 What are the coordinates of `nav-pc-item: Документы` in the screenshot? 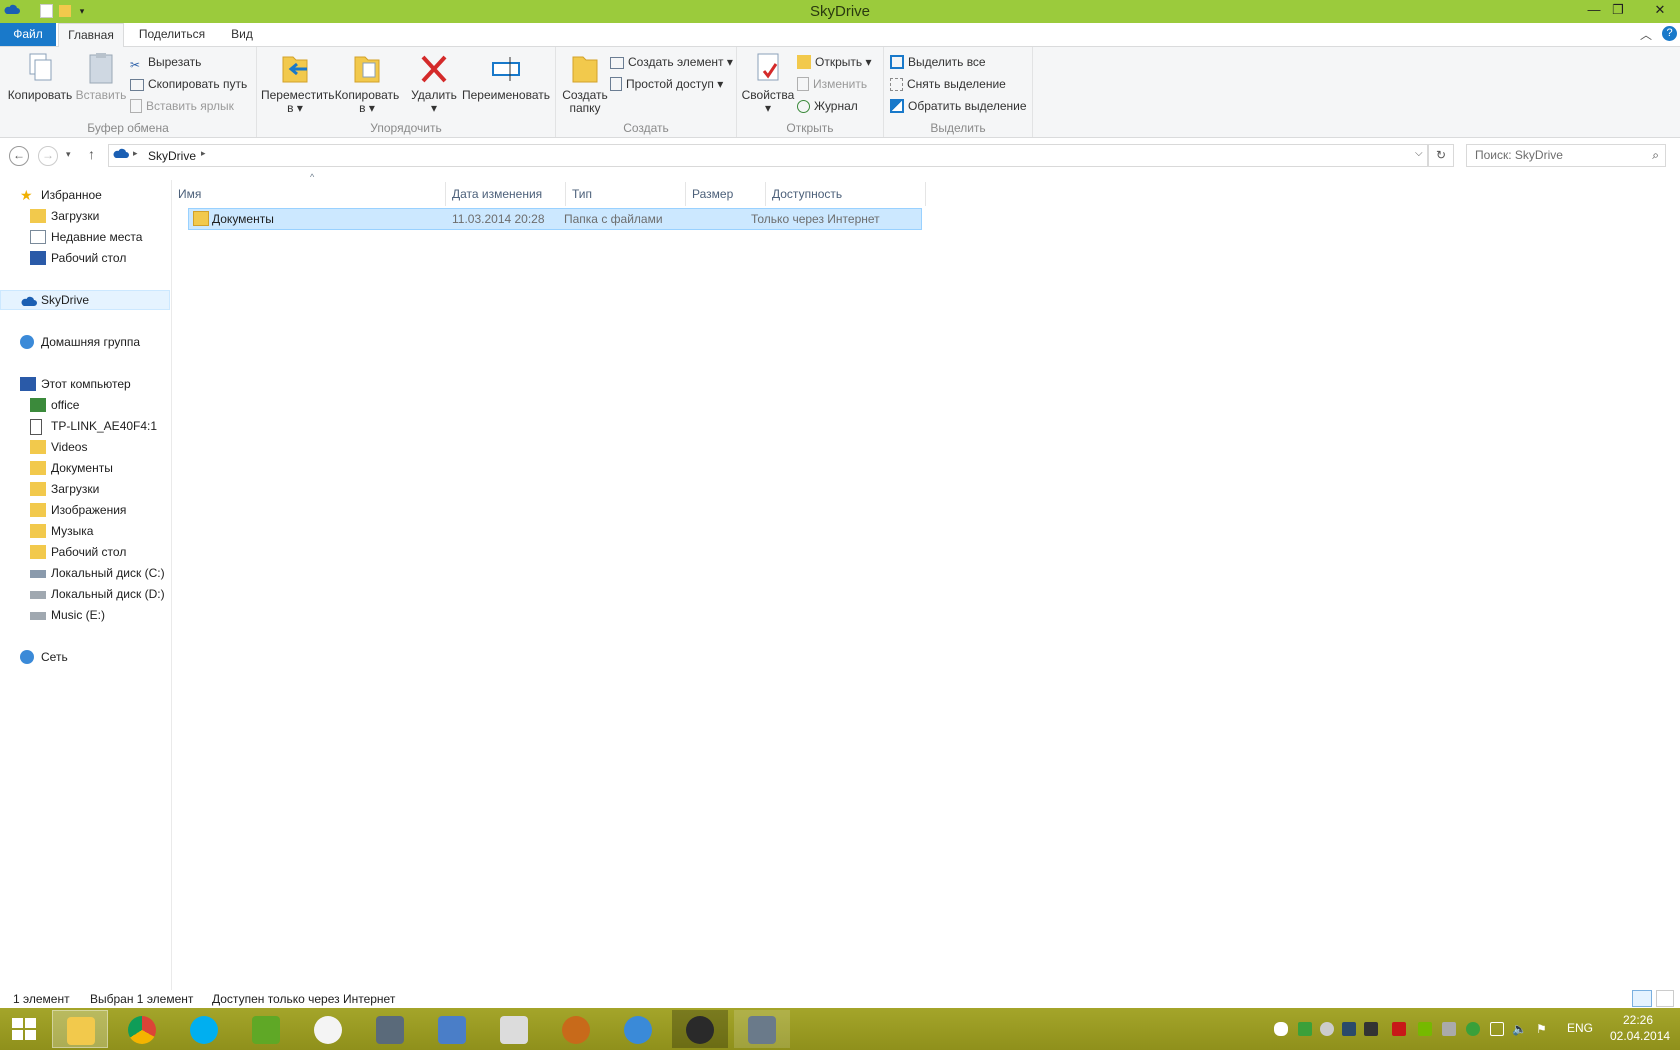 It's located at (85, 468).